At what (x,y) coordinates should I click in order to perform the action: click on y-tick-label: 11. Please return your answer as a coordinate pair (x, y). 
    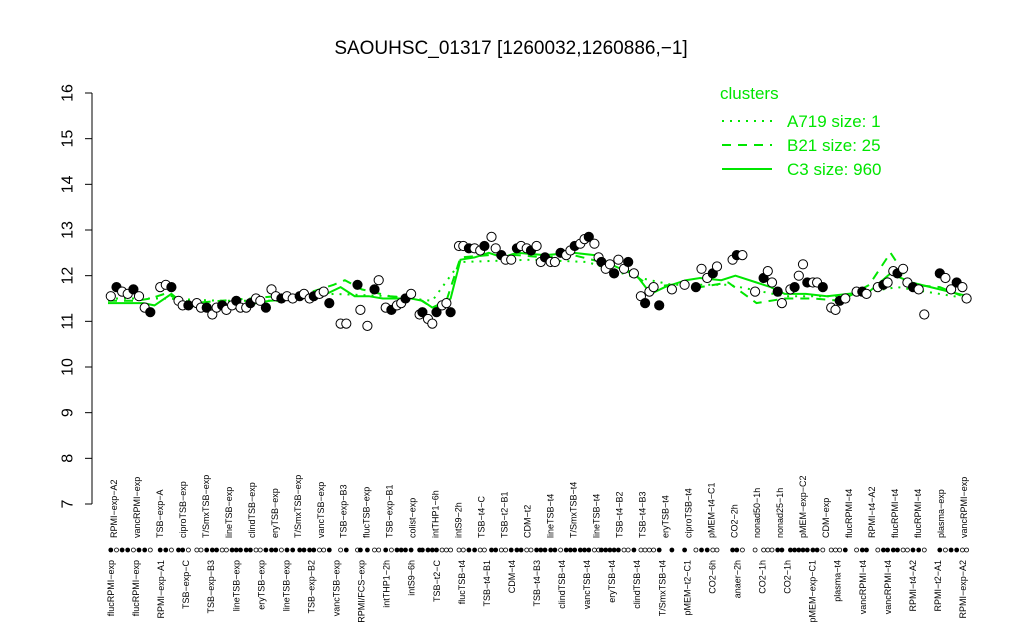
    Looking at the image, I should click on (68, 321).